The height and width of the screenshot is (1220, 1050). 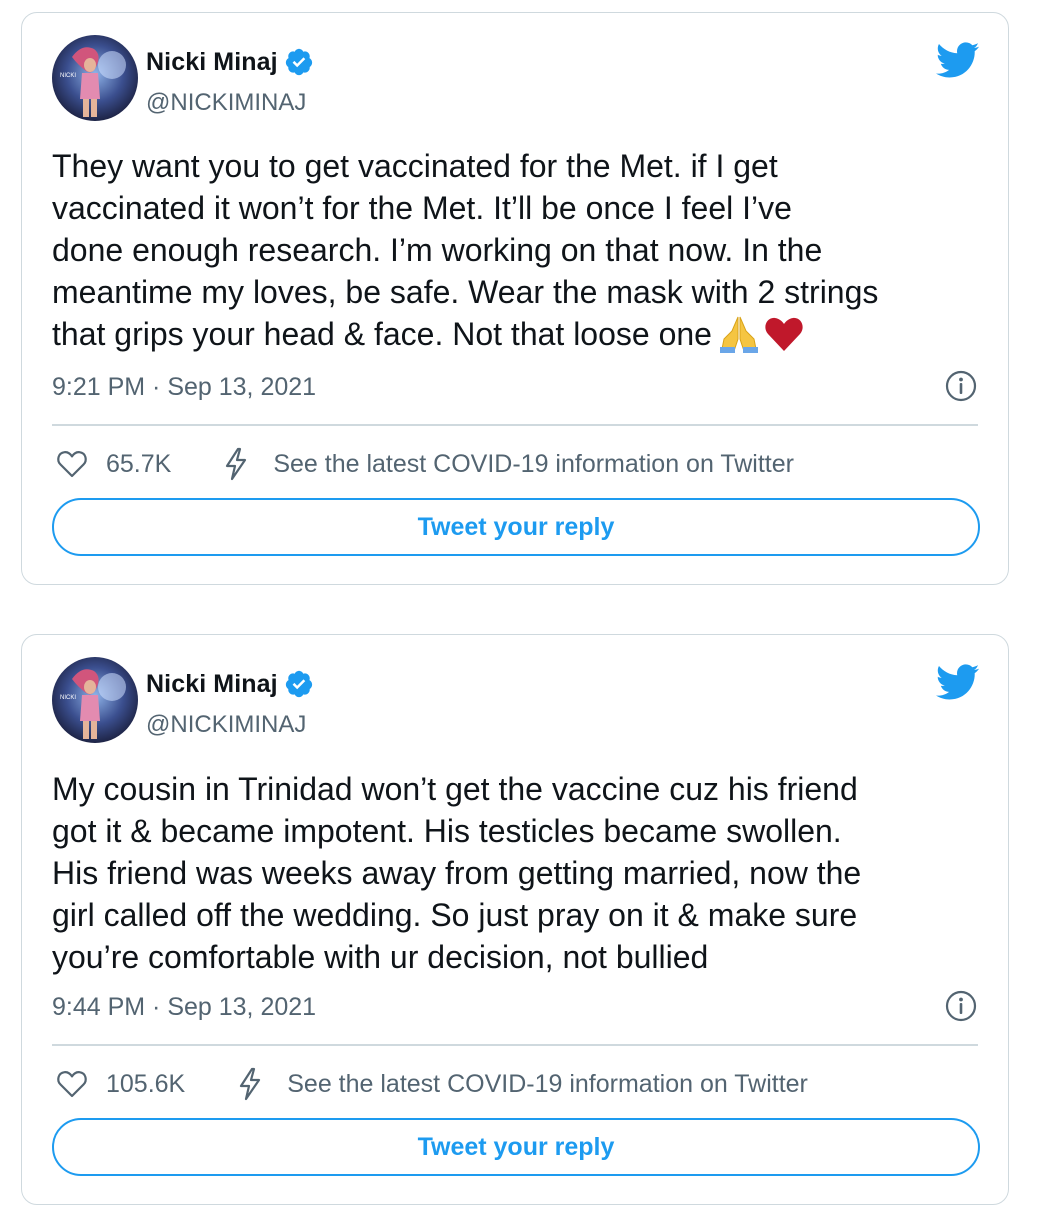 I want to click on tweet-timestamp-row: 9:44 PM · Sep 13, 2021, so click(x=517, y=1006).